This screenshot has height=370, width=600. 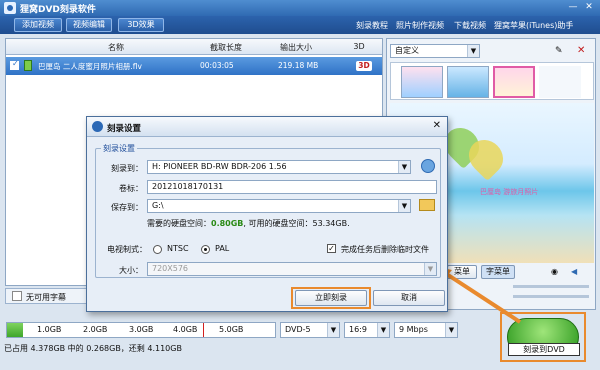 I want to click on aspect-select: 16:9 ▼, so click(x=367, y=330).